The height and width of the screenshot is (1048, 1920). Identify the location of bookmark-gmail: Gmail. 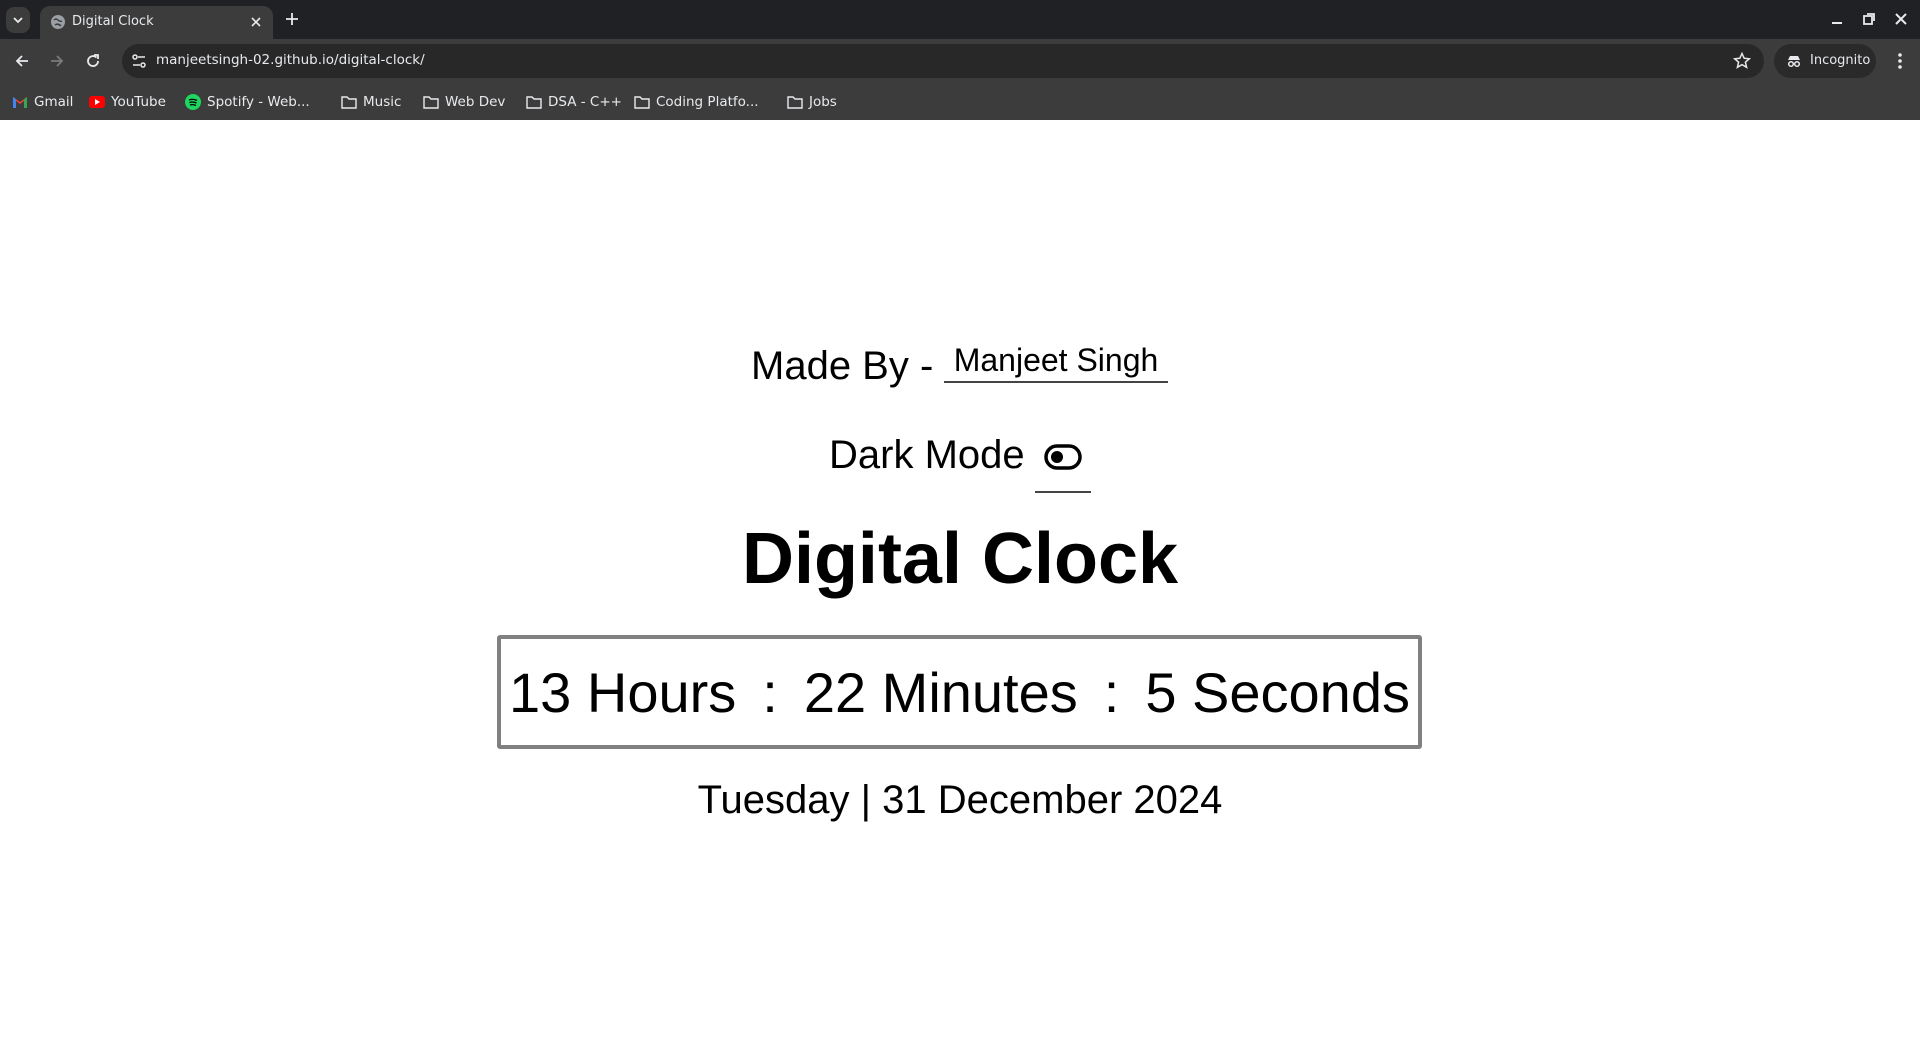
(42, 102).